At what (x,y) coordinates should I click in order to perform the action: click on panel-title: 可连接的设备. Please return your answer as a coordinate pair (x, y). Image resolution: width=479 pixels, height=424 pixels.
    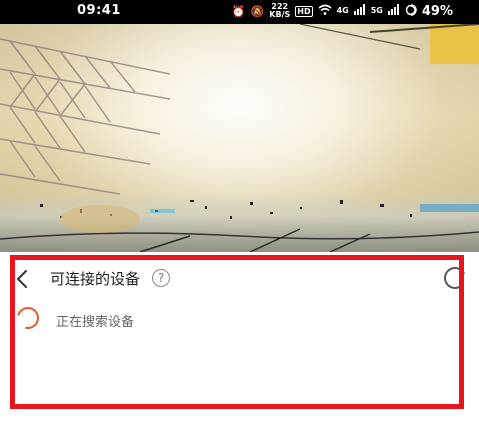
    Looking at the image, I should click on (95, 279).